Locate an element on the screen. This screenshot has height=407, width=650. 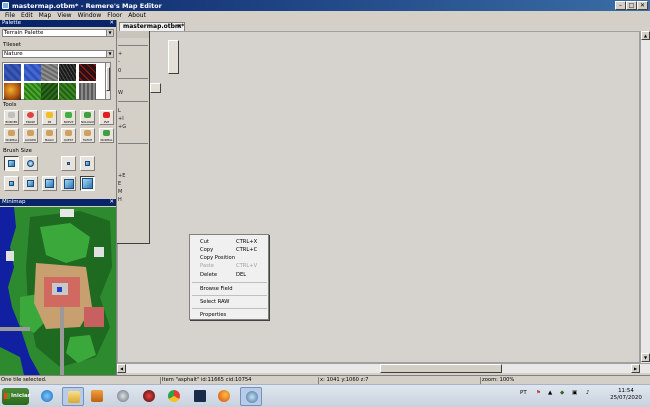
security-icon: ◆ is located at coordinates (562, 393).